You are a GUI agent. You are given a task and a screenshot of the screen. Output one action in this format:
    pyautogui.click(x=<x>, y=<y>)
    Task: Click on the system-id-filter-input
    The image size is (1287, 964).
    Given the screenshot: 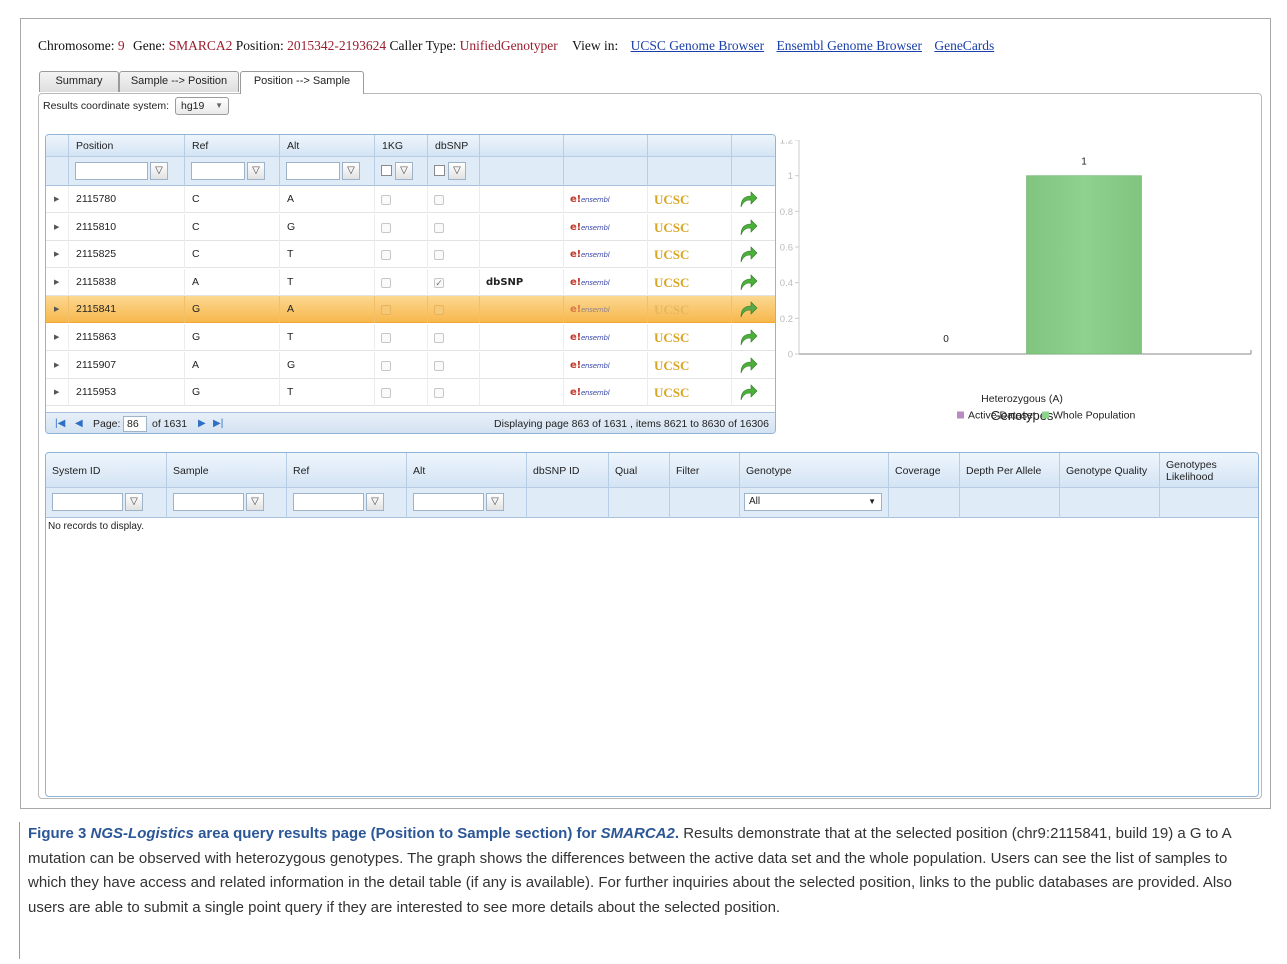 What is the action you would take?
    pyautogui.click(x=87, y=502)
    